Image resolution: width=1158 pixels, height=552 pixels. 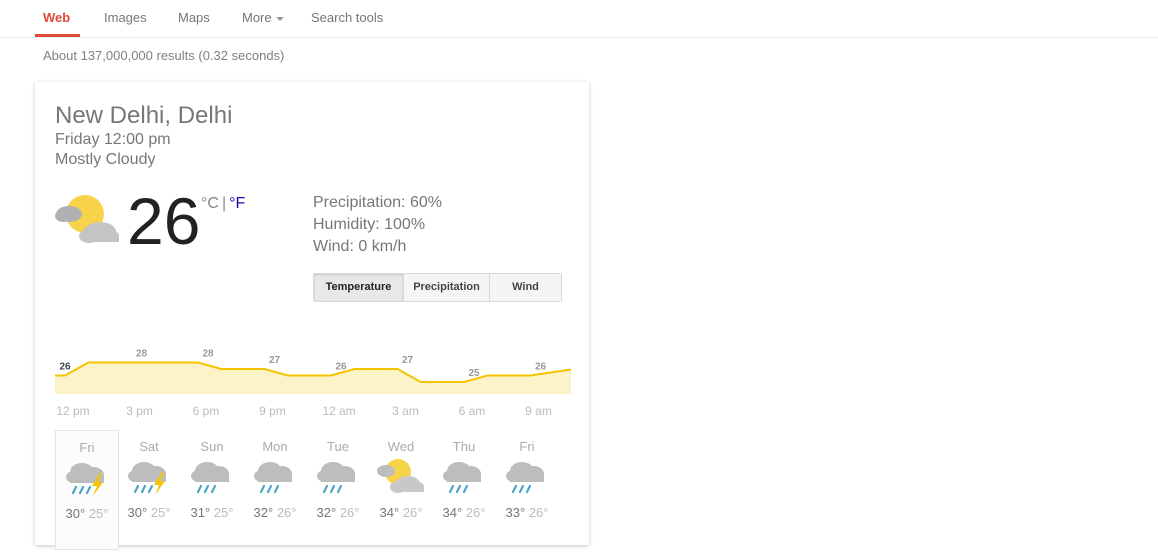 What do you see at coordinates (275, 446) in the screenshot?
I see `forecast-day-name: Mon` at bounding box center [275, 446].